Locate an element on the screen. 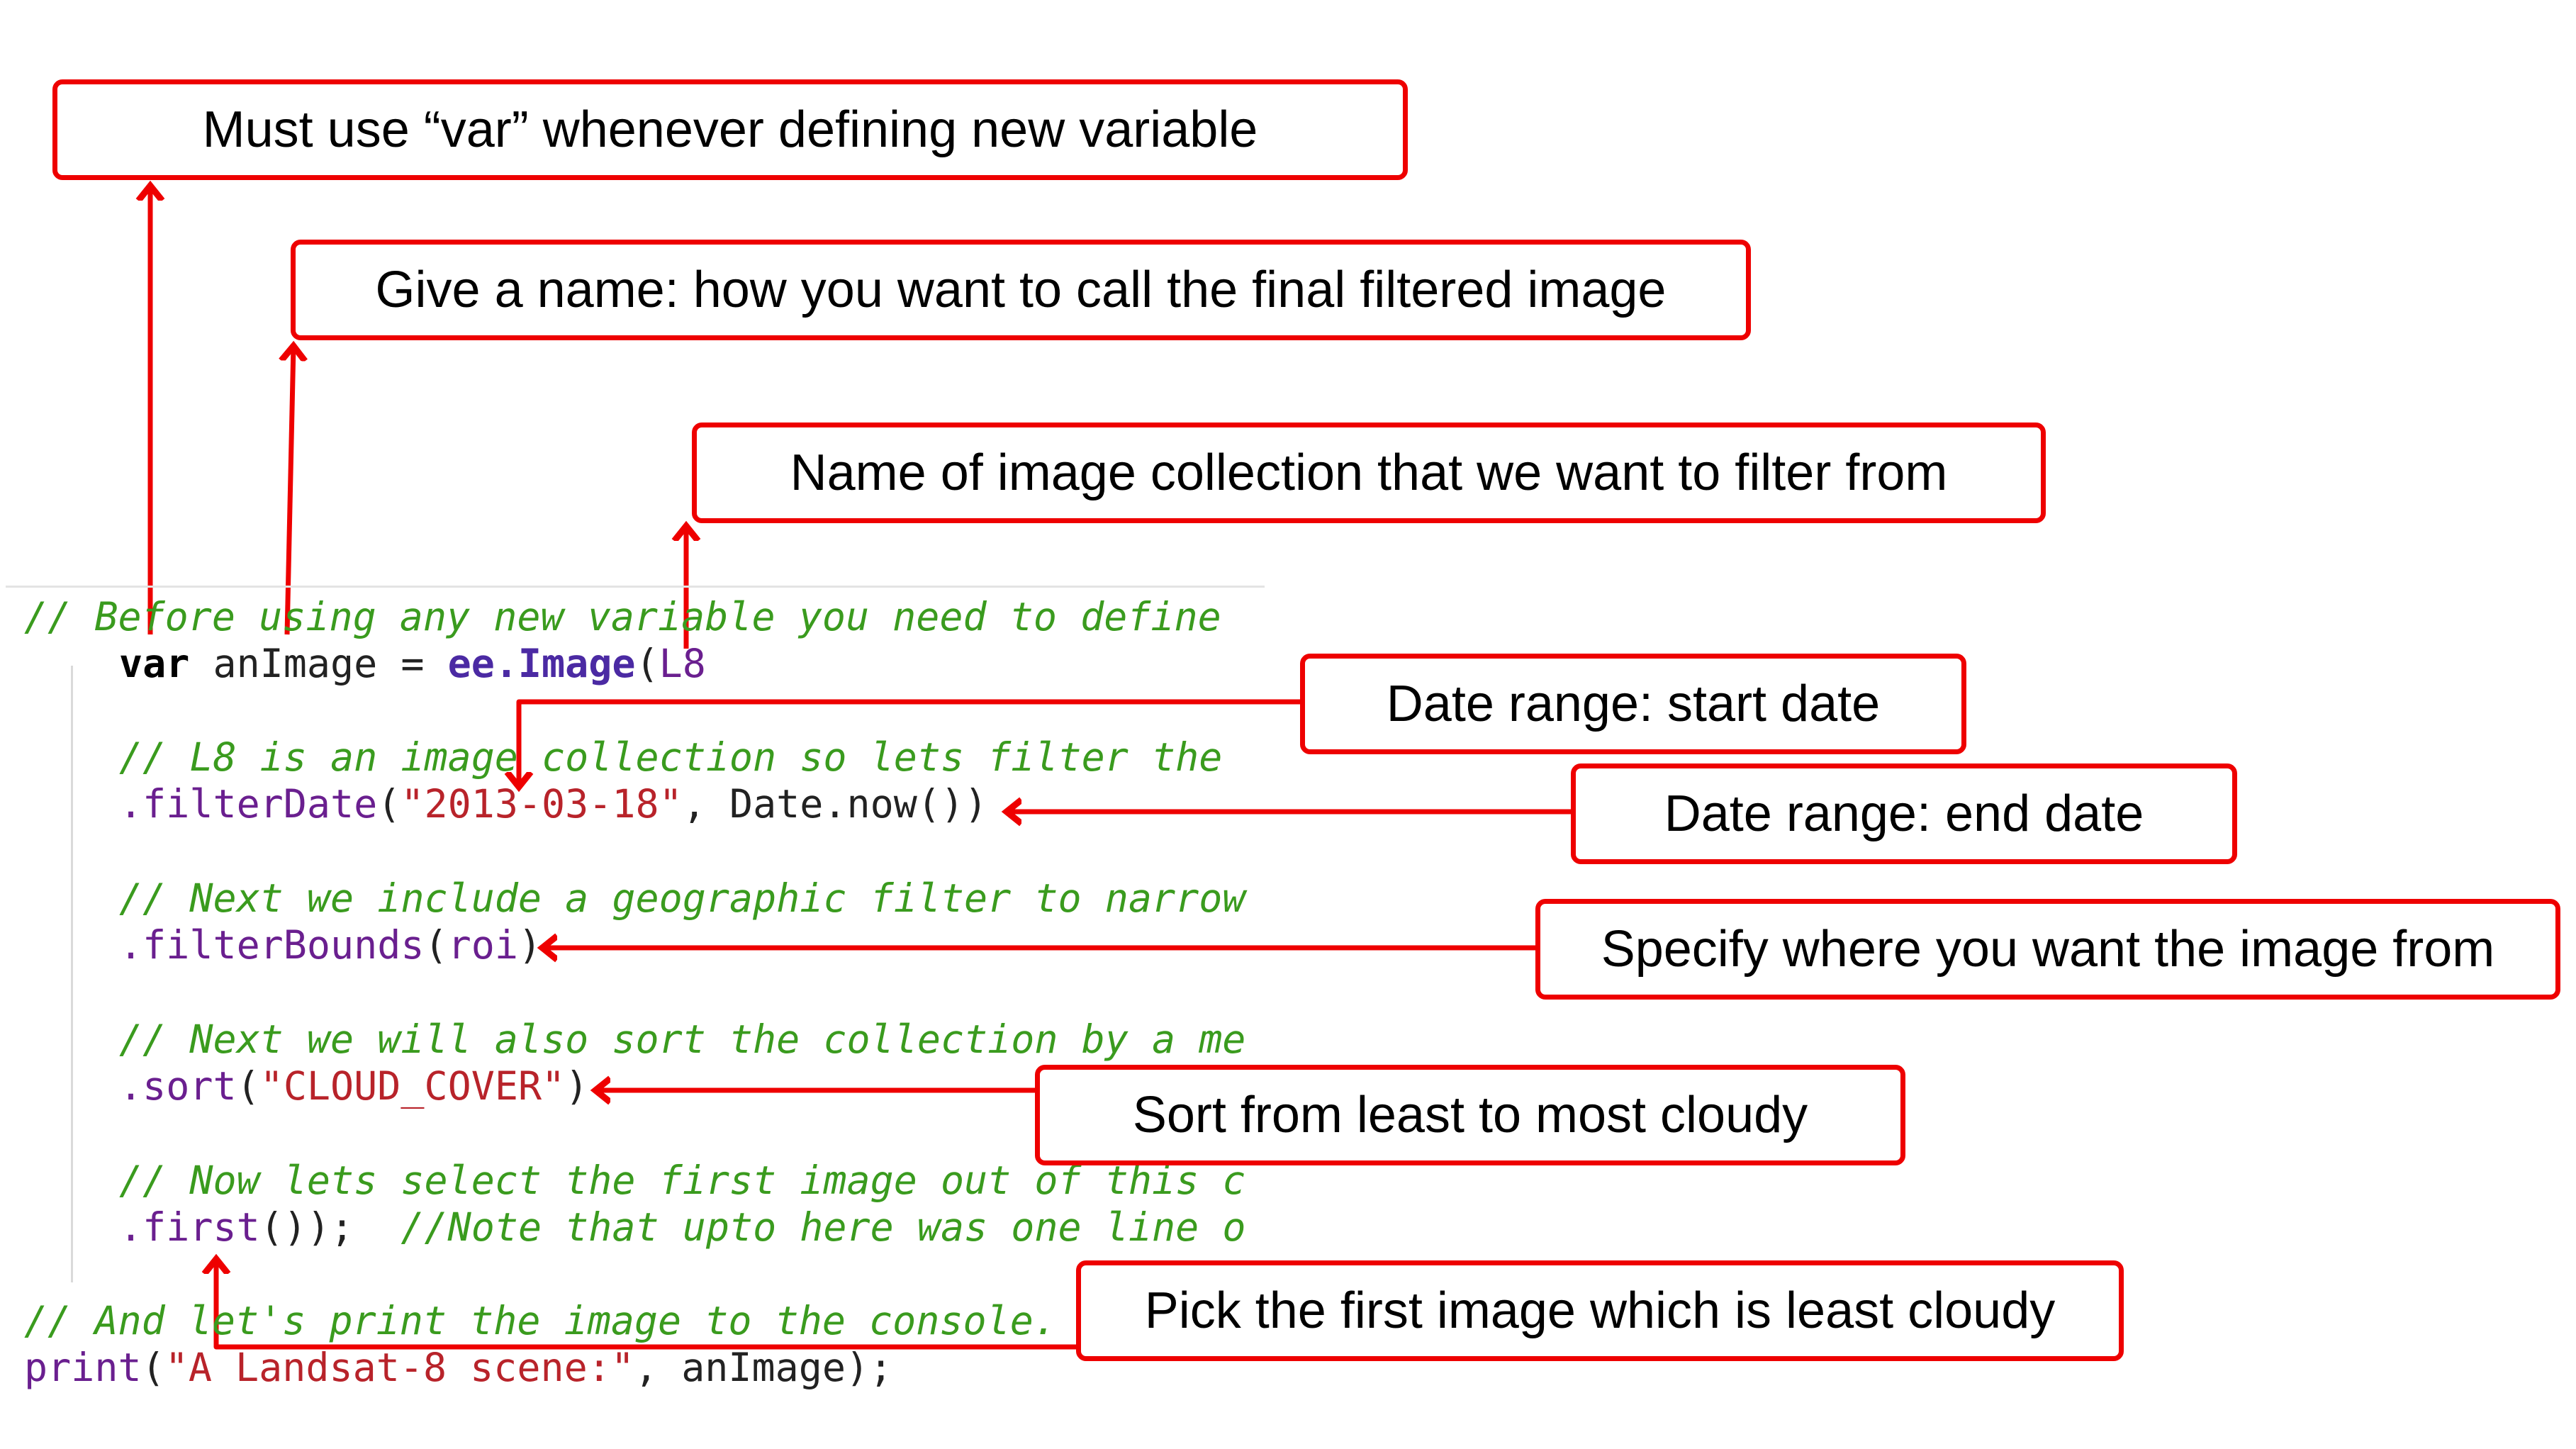 The width and height of the screenshot is (2576, 1449). variable-name: anImage = is located at coordinates (319, 663).